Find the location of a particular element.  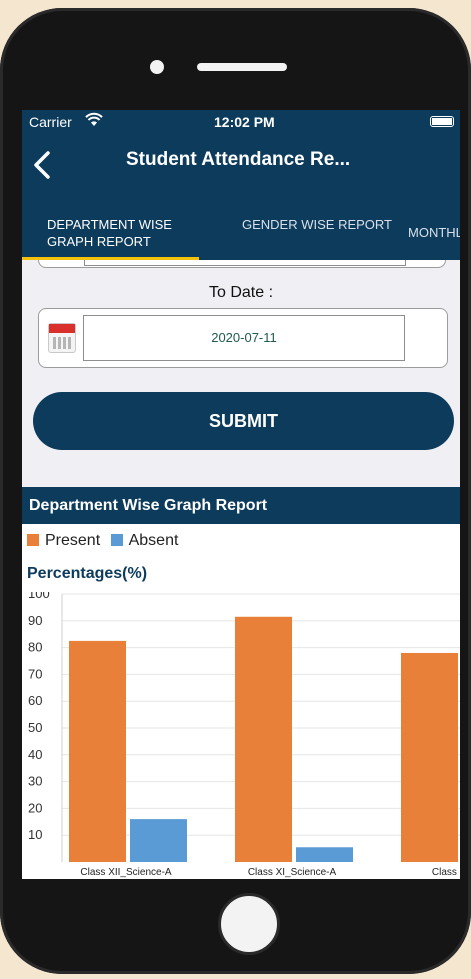

chart-legend: Present Absent is located at coordinates (105, 541).